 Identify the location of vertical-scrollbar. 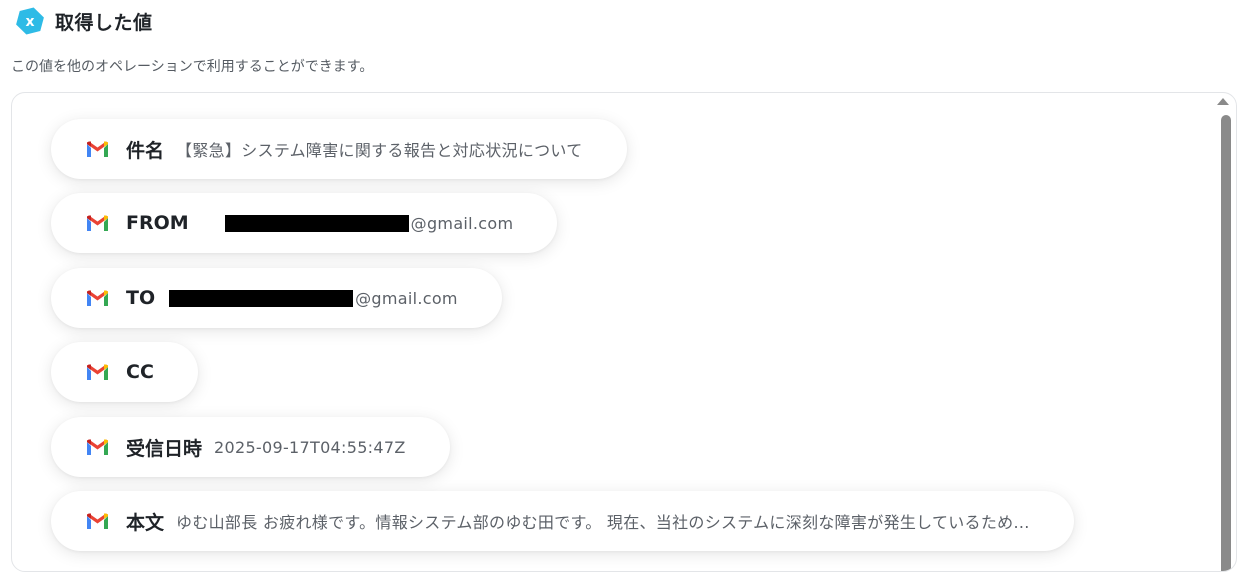
(1224, 332).